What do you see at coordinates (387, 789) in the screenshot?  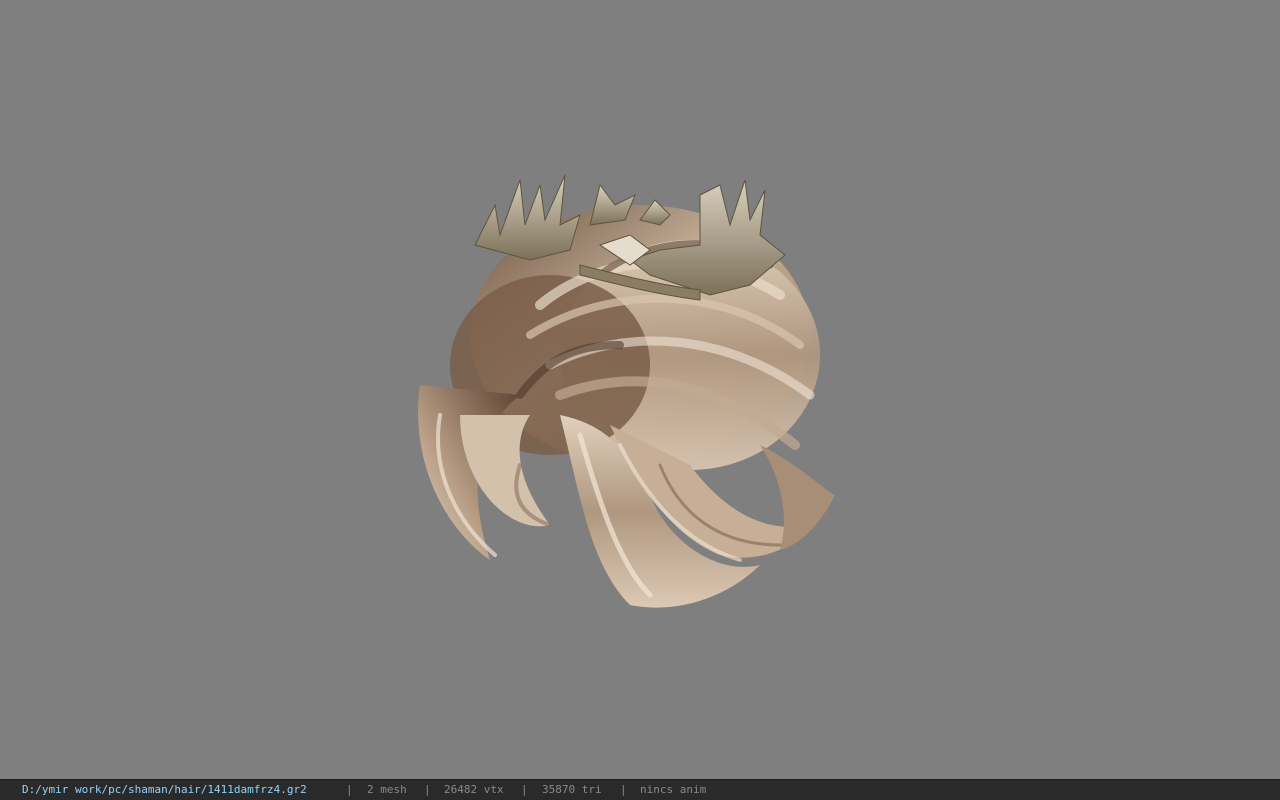 I see `mesh-count-label: 2 mesh` at bounding box center [387, 789].